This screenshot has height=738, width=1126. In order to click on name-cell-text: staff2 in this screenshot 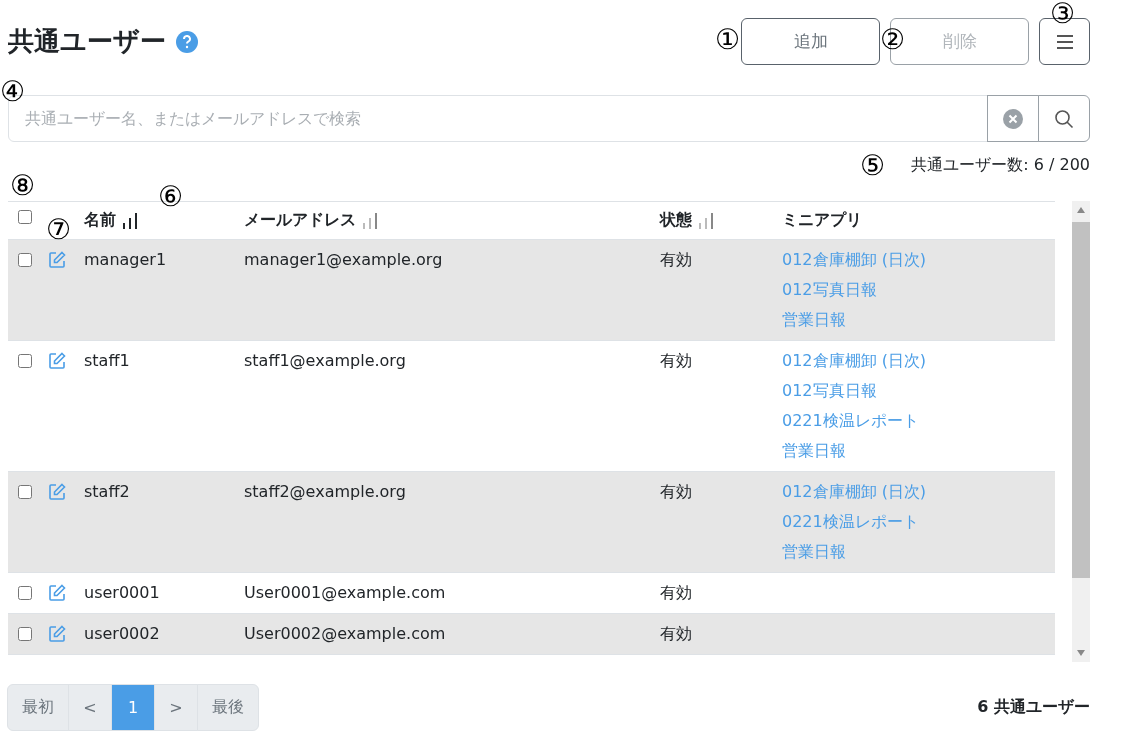, I will do `click(107, 492)`.